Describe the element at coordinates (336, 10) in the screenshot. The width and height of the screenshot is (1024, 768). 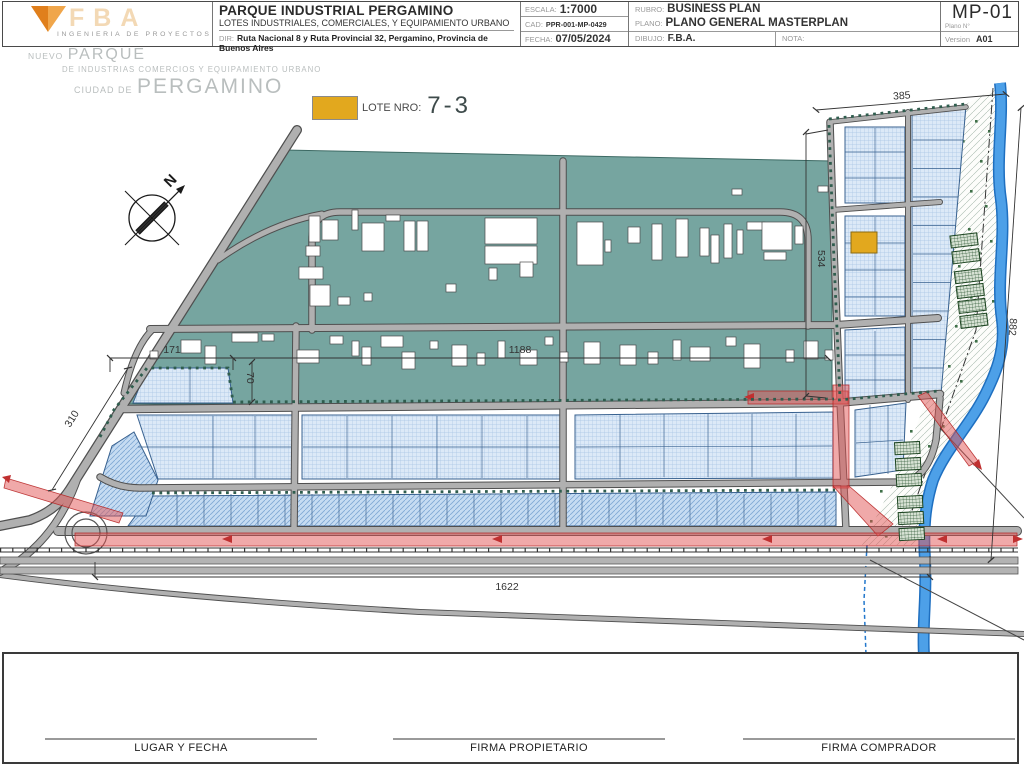
I see `project-title: PARQUE INDUSTRIAL PERGAMINO` at that location.